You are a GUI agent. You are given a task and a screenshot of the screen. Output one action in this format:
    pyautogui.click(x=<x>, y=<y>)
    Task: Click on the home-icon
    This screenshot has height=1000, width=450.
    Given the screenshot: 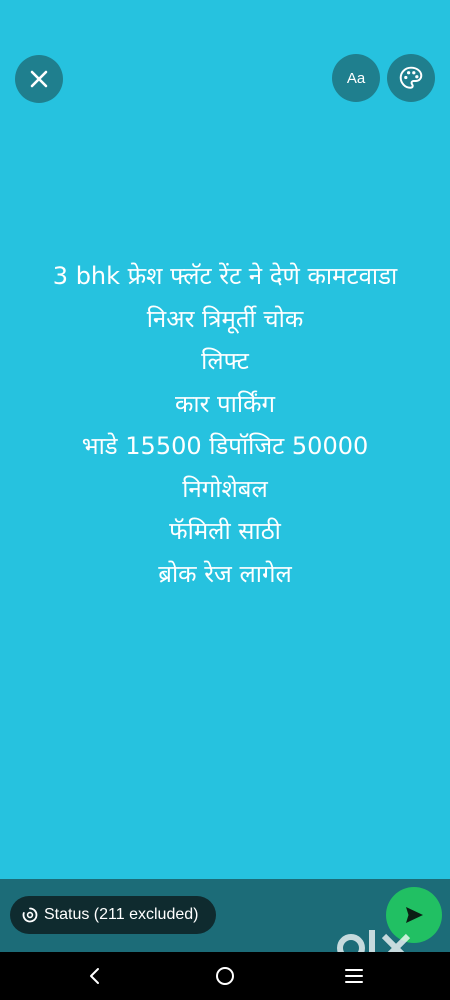 What is the action you would take?
    pyautogui.click(x=225, y=976)
    